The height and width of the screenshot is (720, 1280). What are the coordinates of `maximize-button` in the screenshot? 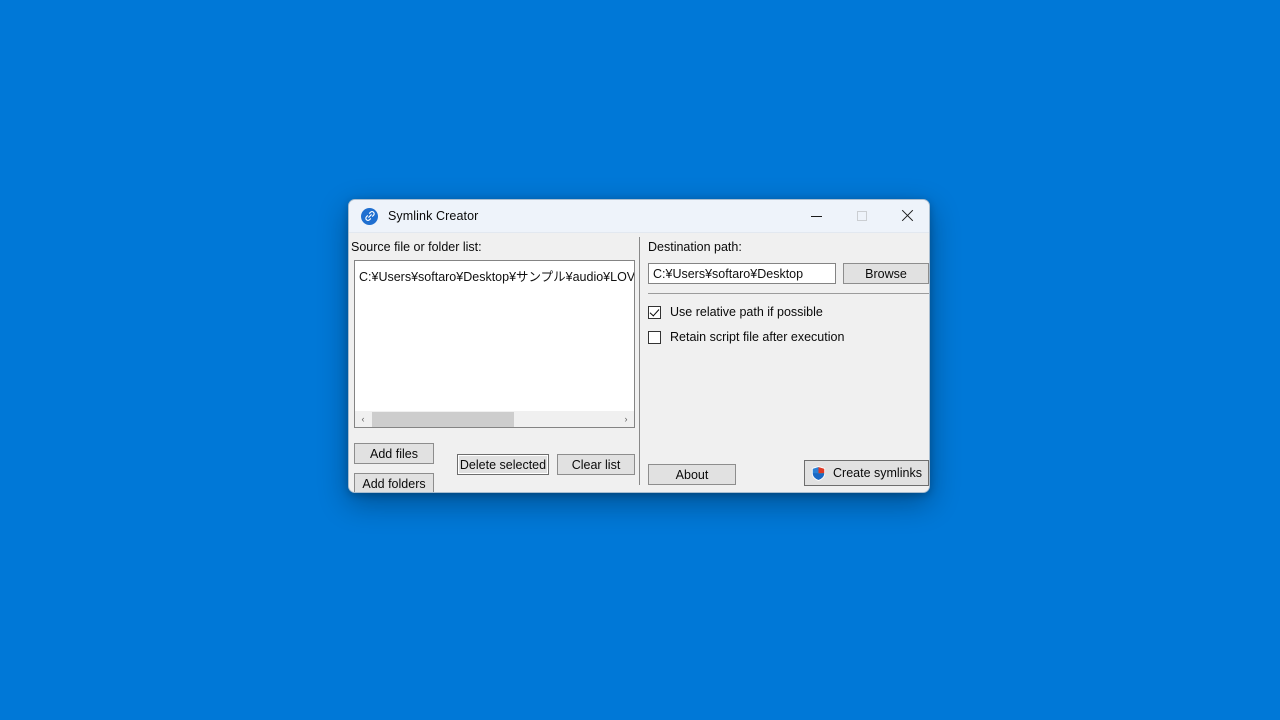 It's located at (861, 216).